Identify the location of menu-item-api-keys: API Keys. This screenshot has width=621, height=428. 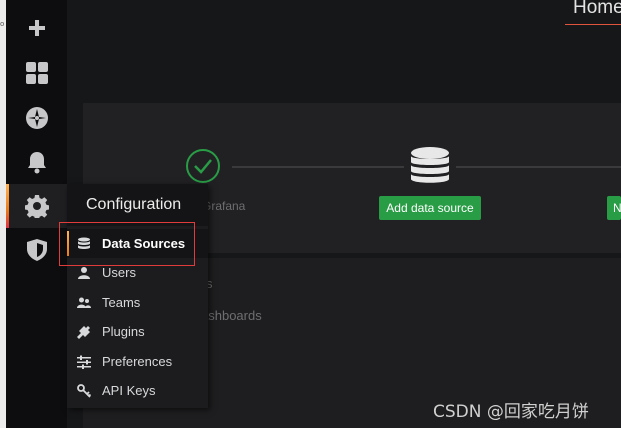
(137, 390).